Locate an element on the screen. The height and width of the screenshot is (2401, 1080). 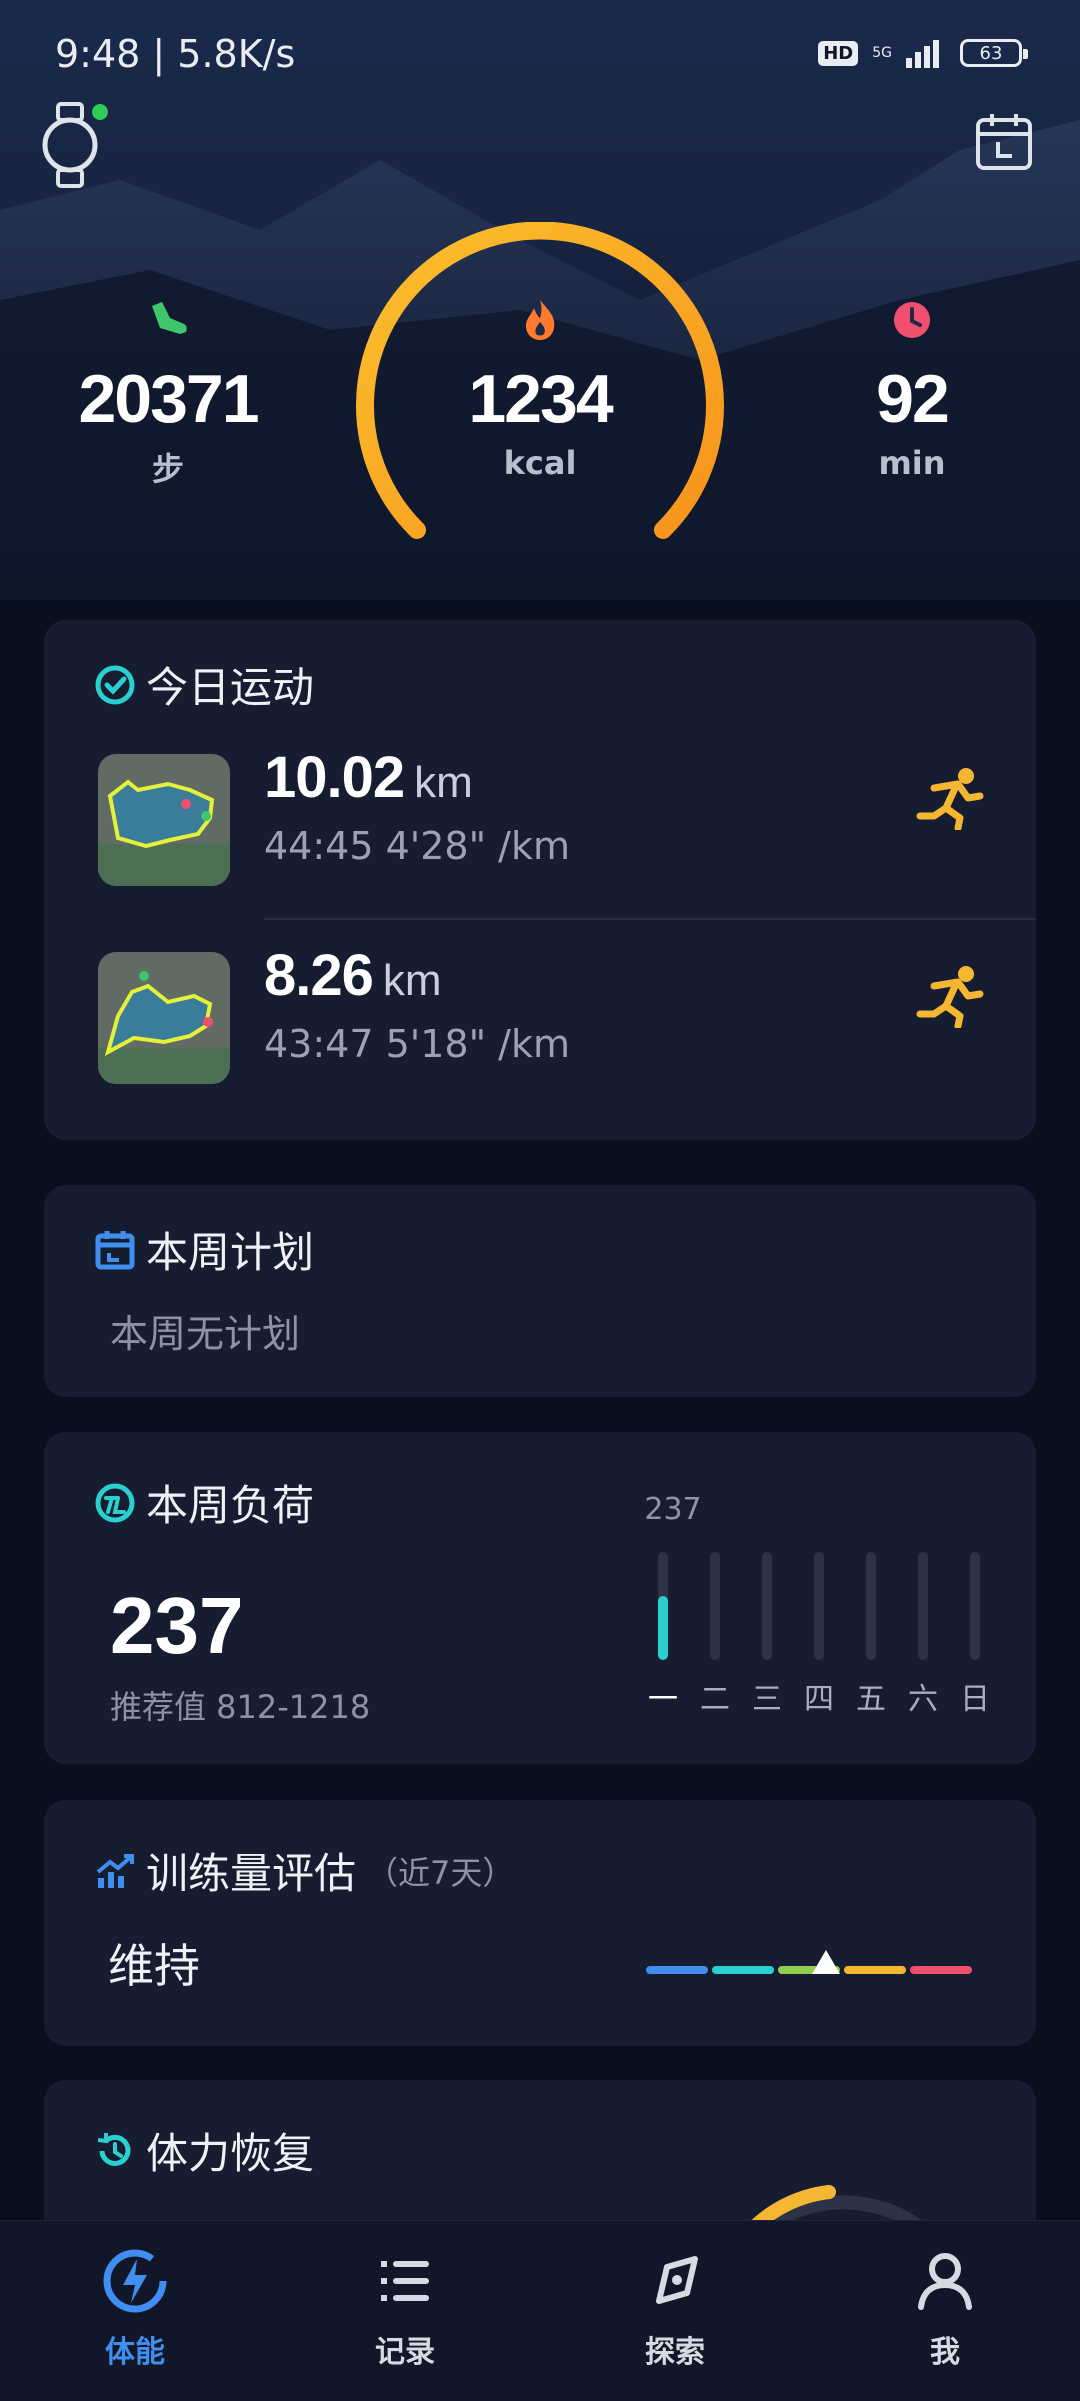
calendar-small-icon is located at coordinates (115, 1249).